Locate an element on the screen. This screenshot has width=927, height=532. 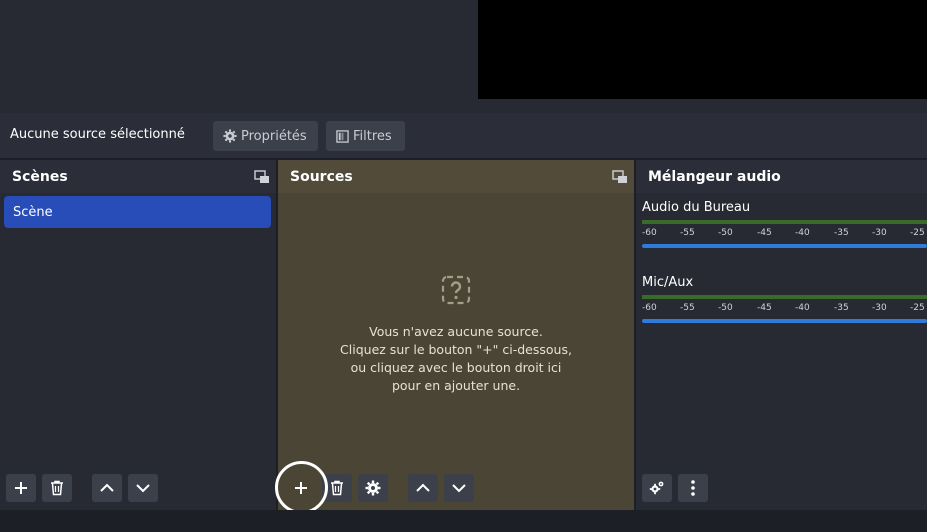
mixer-channel: Mic/Aux -60 -55 -50 -45 -40 -35 -30 -25 is located at coordinates (784, 299).